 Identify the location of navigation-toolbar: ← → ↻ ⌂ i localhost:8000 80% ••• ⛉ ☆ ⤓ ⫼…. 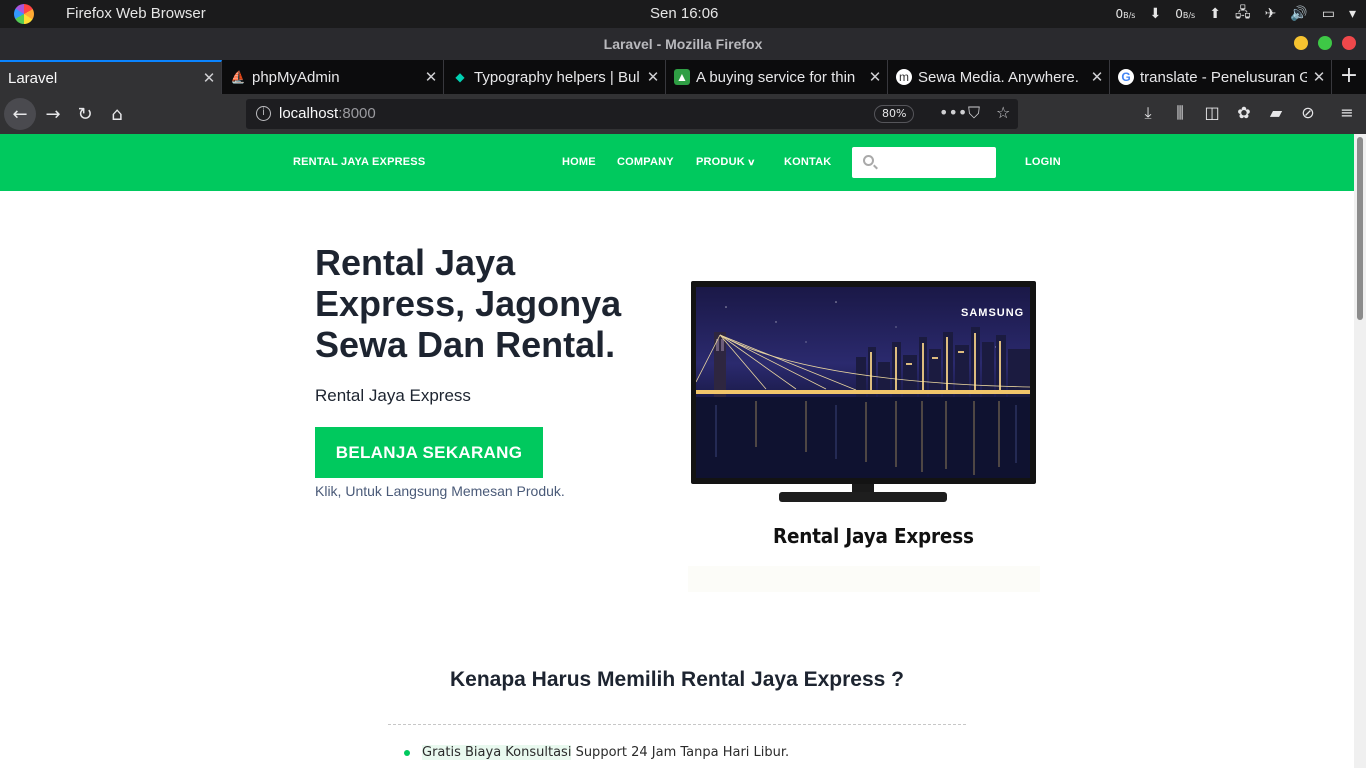
(683, 114).